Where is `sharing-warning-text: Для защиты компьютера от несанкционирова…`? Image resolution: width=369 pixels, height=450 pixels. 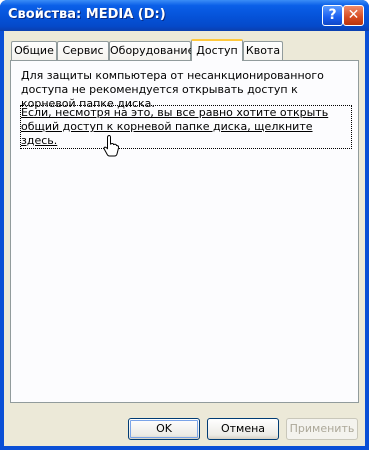 sharing-warning-text: Для защиты компьютера от несанкционирова… is located at coordinates (172, 89).